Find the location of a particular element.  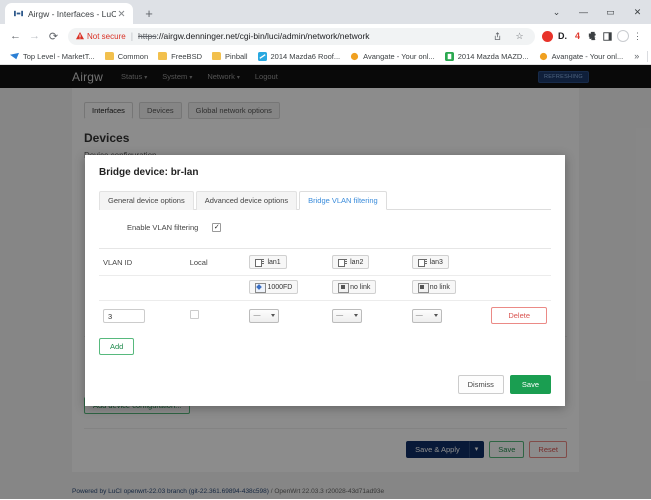

warning-triangle-icon is located at coordinates (80, 36).